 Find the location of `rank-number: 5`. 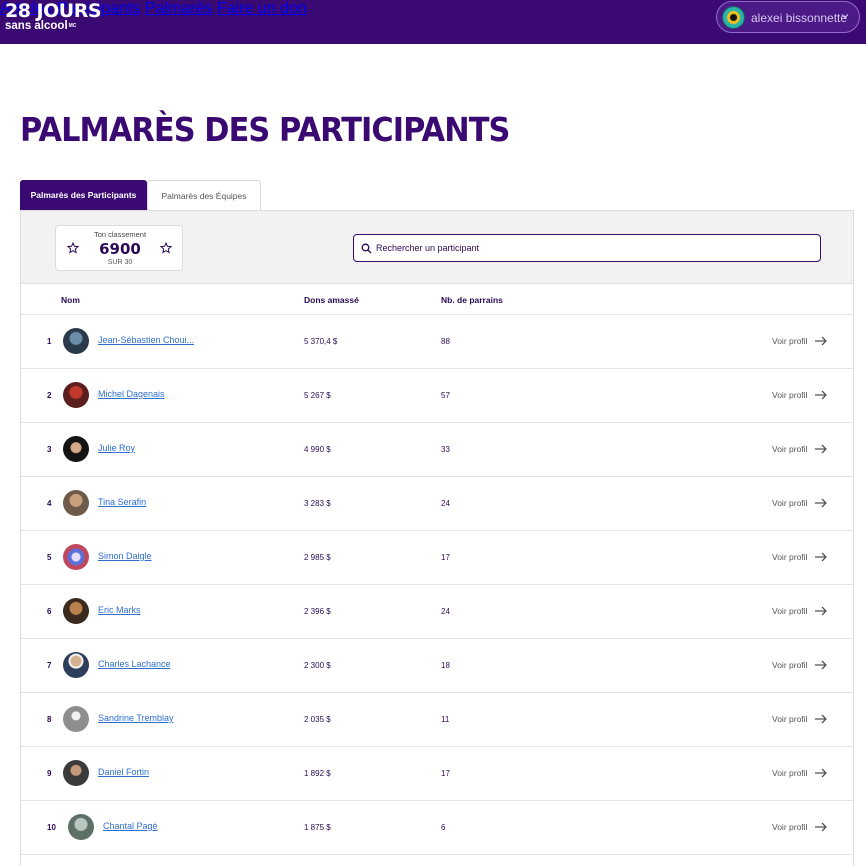

rank-number: 5 is located at coordinates (49, 557).